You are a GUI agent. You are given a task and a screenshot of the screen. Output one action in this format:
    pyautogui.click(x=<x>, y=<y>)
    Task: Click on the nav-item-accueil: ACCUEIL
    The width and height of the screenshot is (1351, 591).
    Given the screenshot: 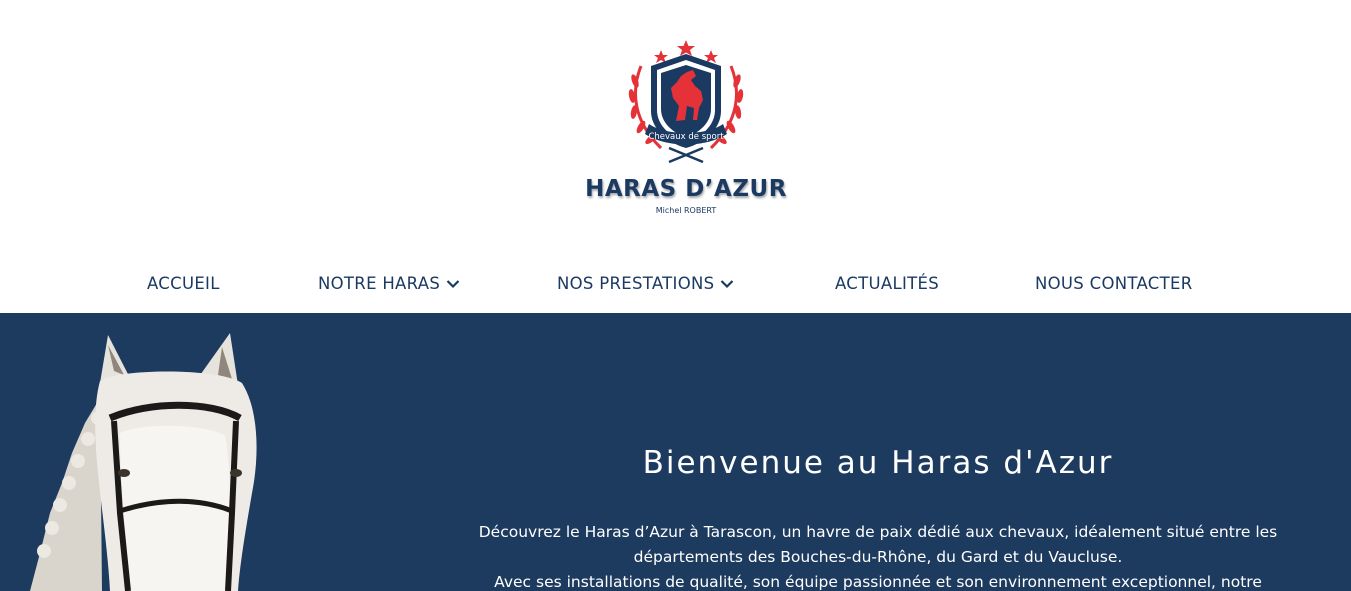 What is the action you would take?
    pyautogui.click(x=183, y=283)
    